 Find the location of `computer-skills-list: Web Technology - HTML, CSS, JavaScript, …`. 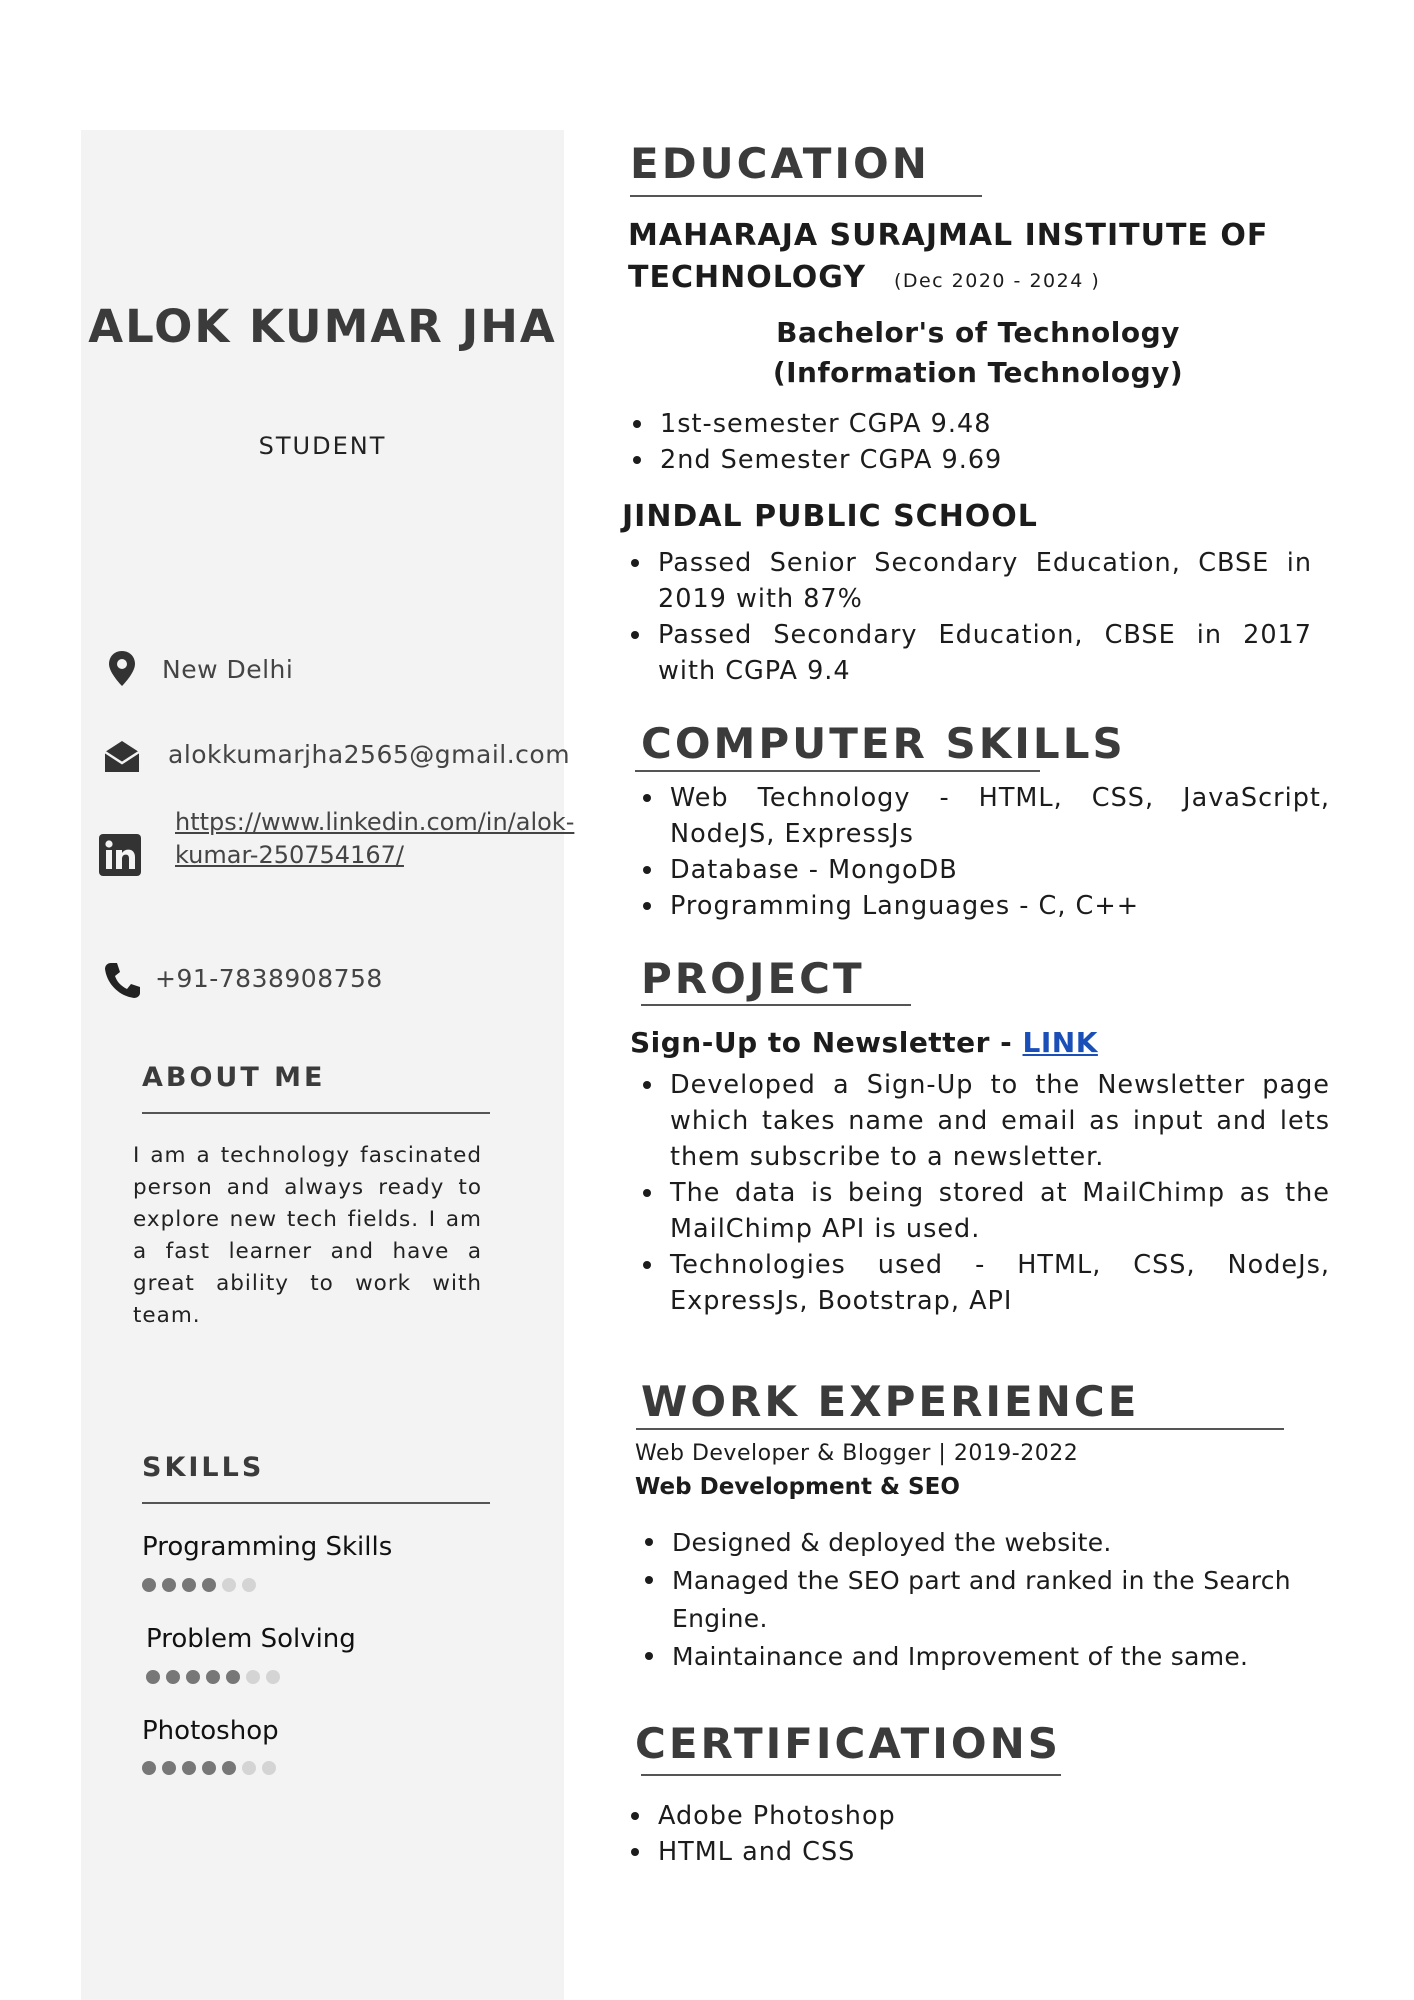

computer-skills-list: Web Technology - HTML, CSS, JavaScript, … is located at coordinates (985, 852).